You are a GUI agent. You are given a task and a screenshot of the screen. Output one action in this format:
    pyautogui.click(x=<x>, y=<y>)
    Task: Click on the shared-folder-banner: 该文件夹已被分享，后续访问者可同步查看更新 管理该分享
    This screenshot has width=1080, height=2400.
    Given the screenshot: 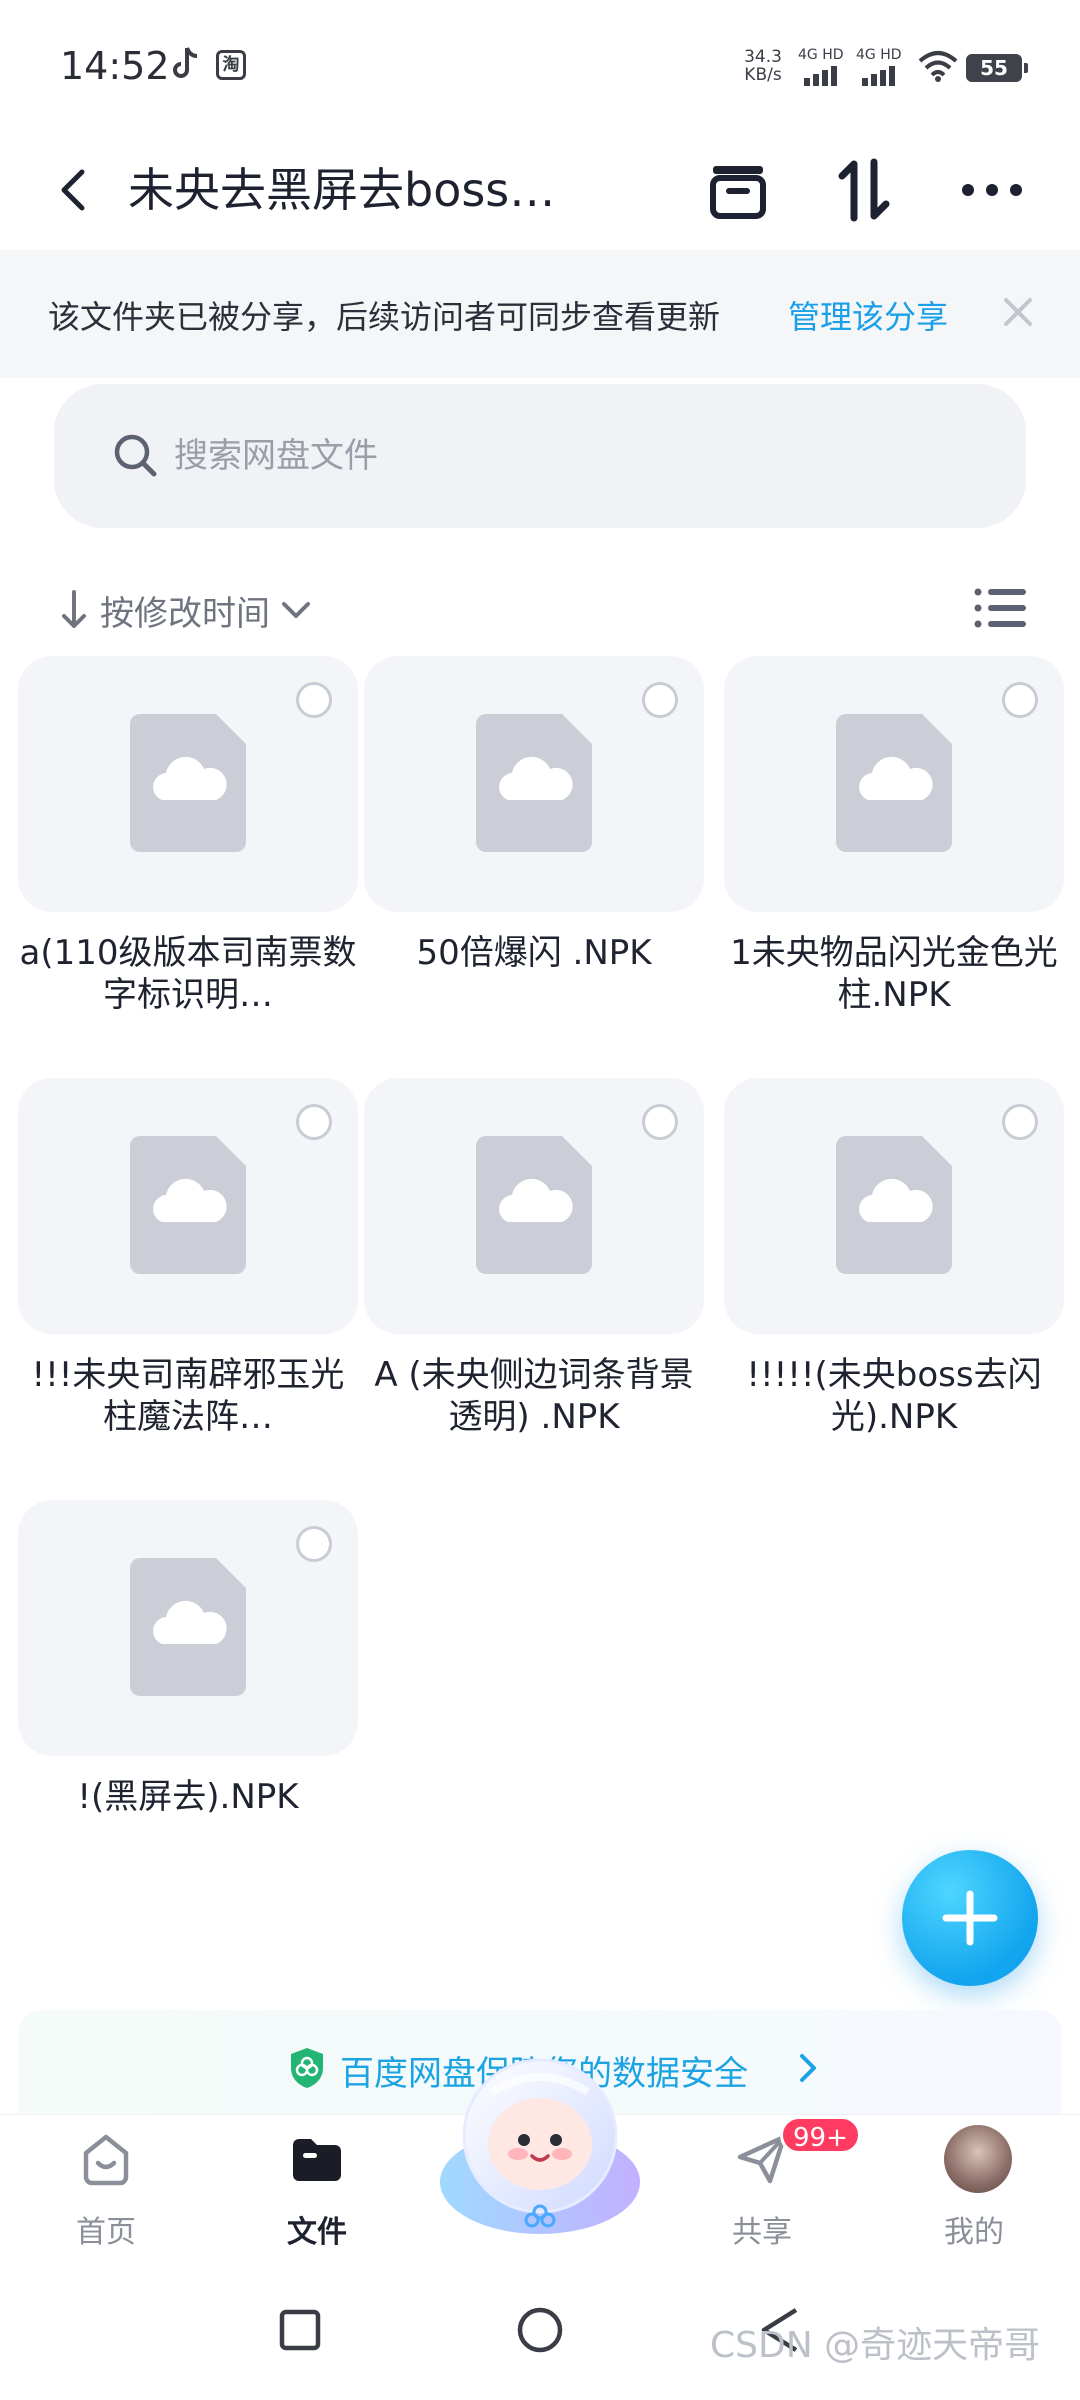 What is the action you would take?
    pyautogui.click(x=540, y=314)
    